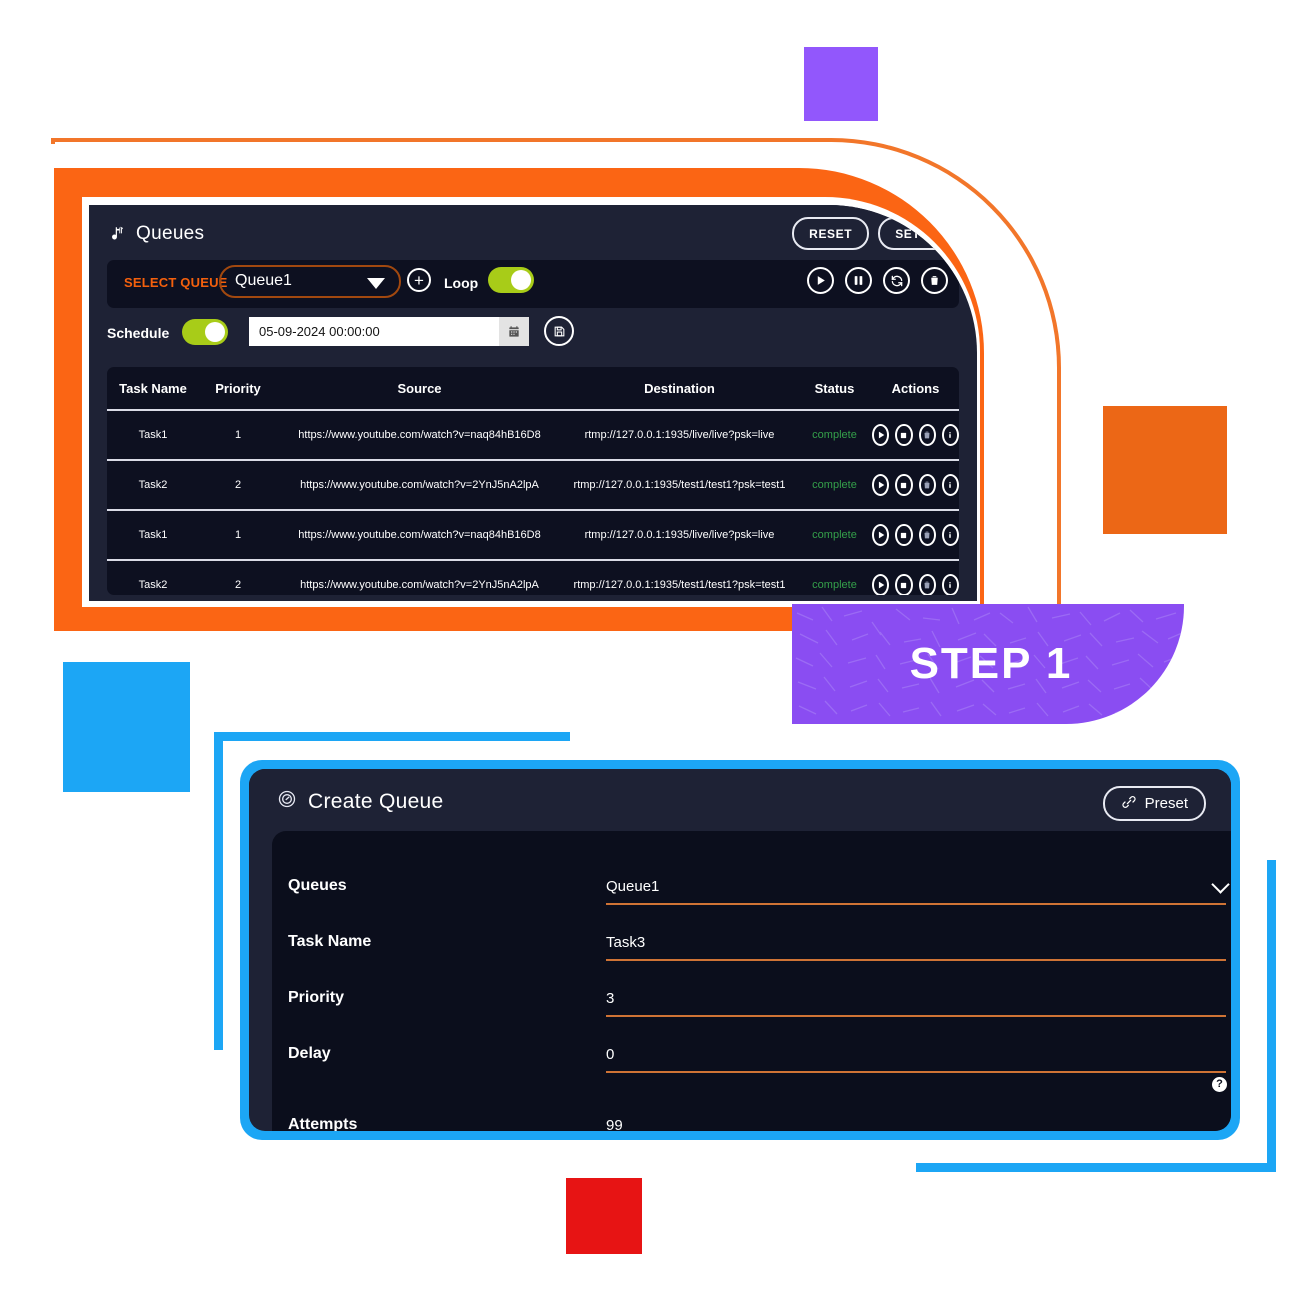 This screenshot has width=1300, height=1300. I want to click on field-value: Task3, so click(625, 942).